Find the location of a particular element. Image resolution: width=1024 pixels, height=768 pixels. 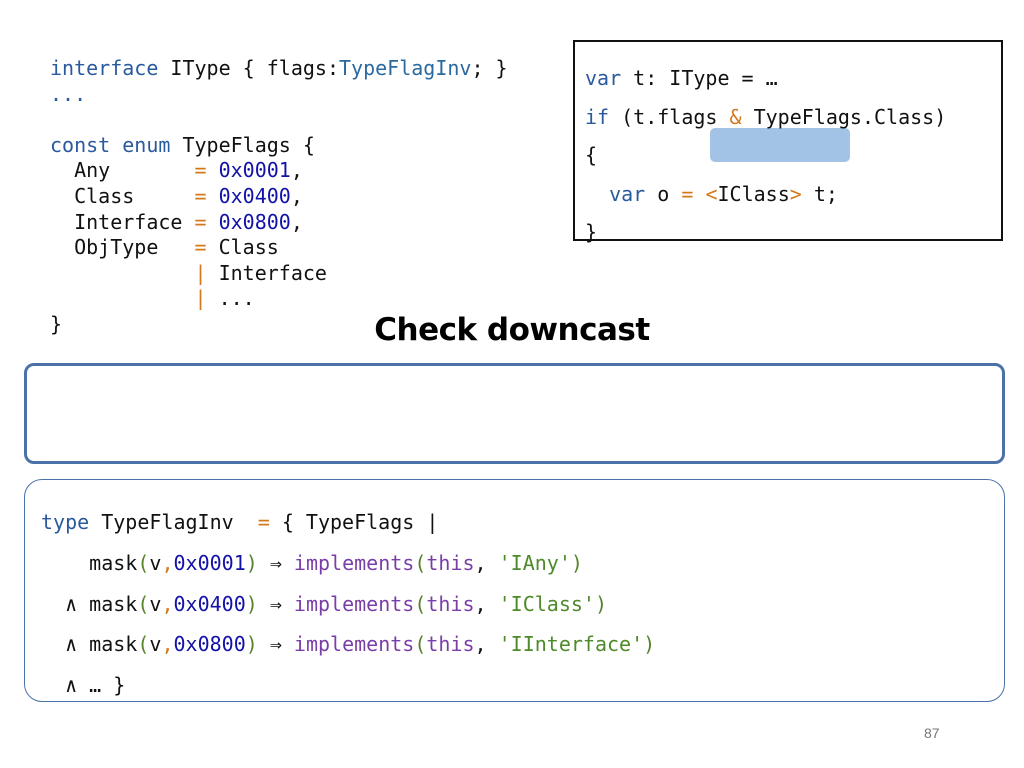

enum-entry-objtype: ObjType = Class is located at coordinates (164, 247).